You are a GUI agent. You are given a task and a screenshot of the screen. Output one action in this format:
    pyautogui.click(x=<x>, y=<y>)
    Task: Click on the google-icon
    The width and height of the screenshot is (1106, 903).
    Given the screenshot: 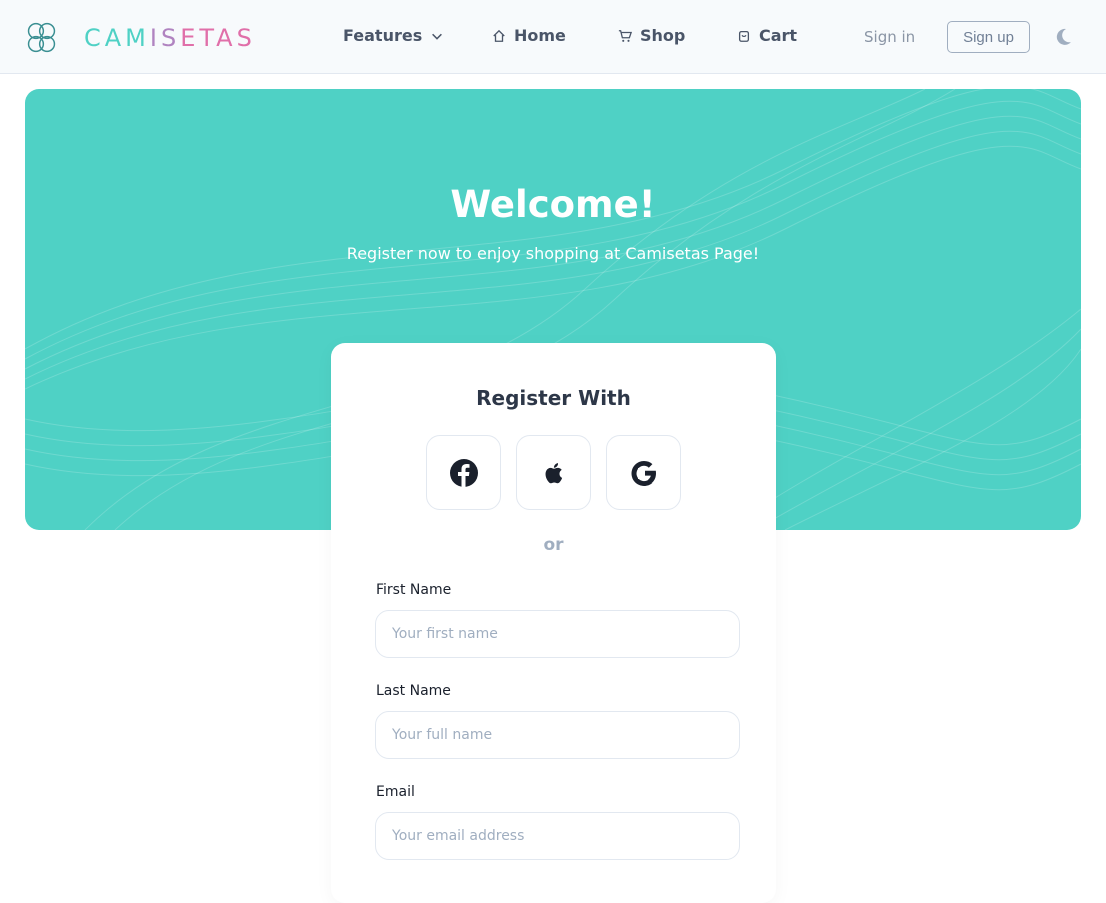 What is the action you would take?
    pyautogui.click(x=643, y=473)
    